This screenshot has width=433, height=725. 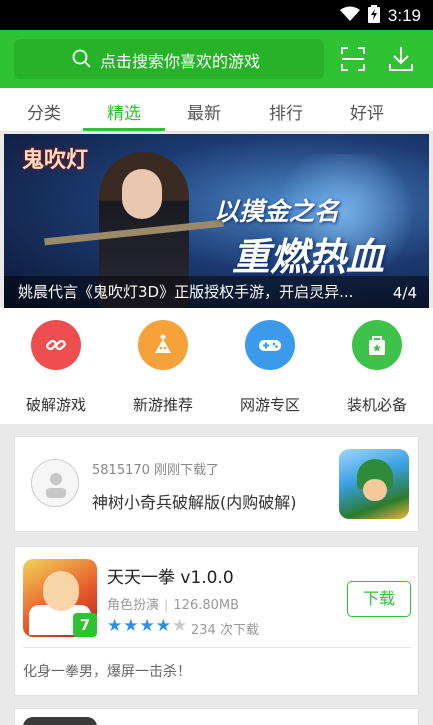 I want to click on download-icon, so click(x=401, y=59).